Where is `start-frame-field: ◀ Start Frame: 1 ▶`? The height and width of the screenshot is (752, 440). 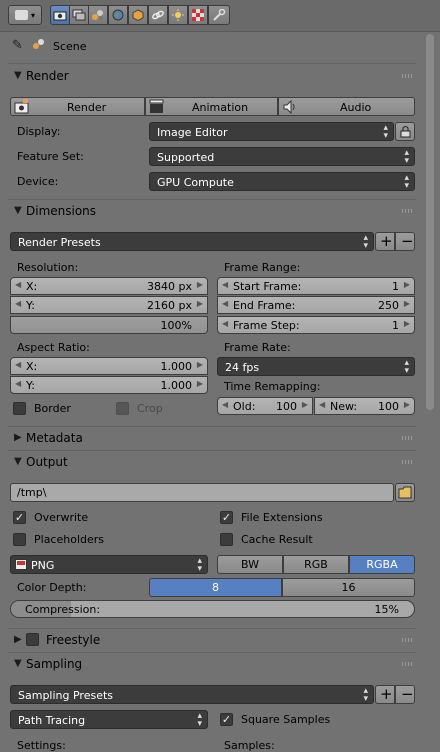 start-frame-field: ◀ Start Frame: 1 ▶ is located at coordinates (316, 286).